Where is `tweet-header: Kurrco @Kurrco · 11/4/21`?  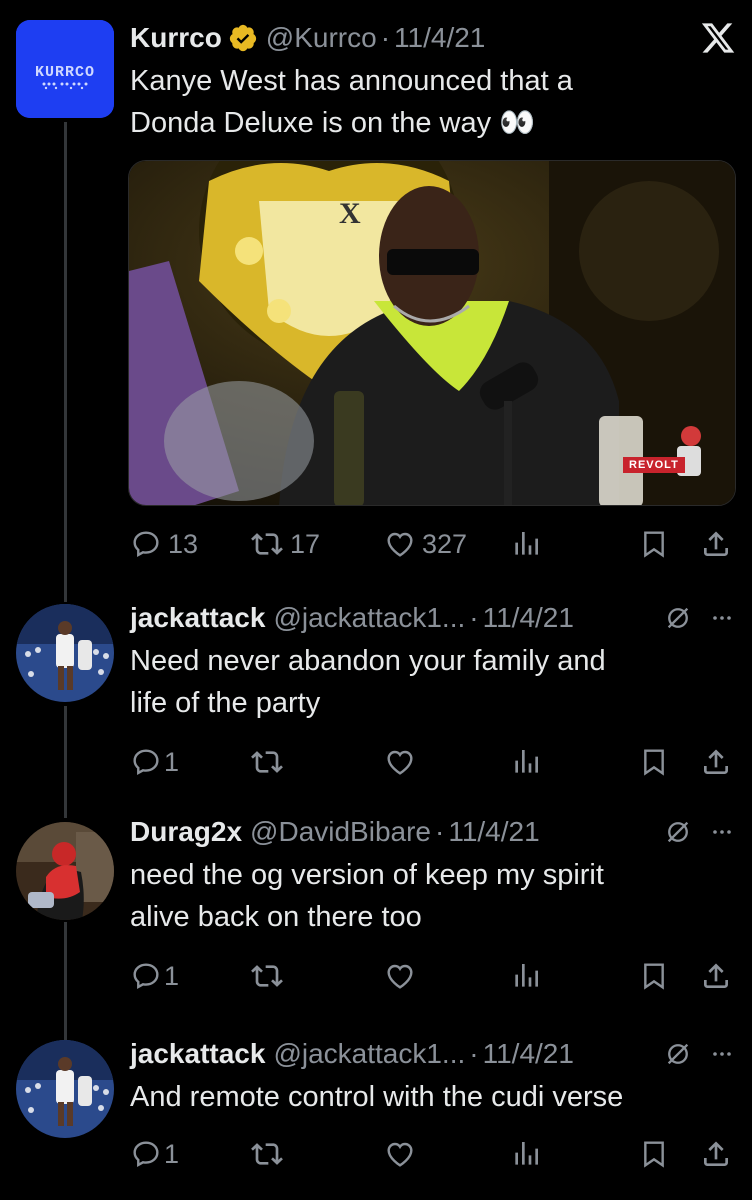
tweet-header: Kurrco @Kurrco · 11/4/21 is located at coordinates (434, 38).